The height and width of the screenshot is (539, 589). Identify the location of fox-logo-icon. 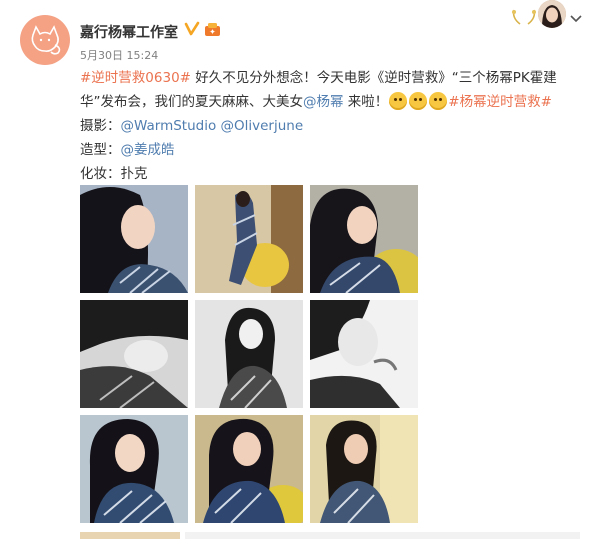
(46, 40).